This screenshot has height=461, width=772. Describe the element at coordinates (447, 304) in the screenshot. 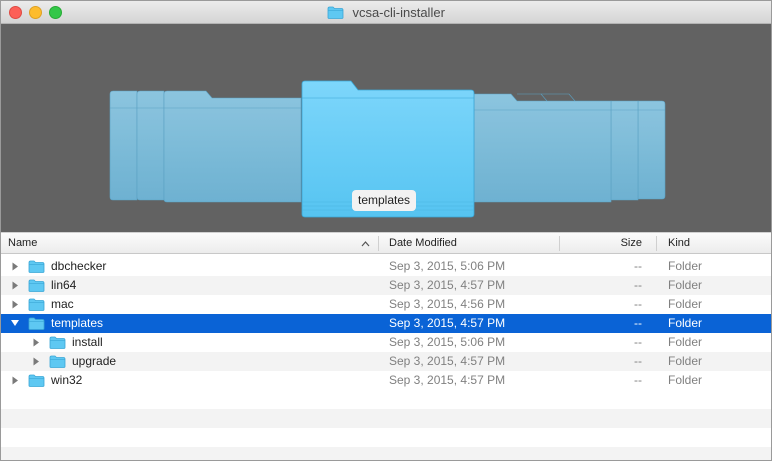

I see `date-modified: Sep 3, 2015, 4:56 PM` at that location.